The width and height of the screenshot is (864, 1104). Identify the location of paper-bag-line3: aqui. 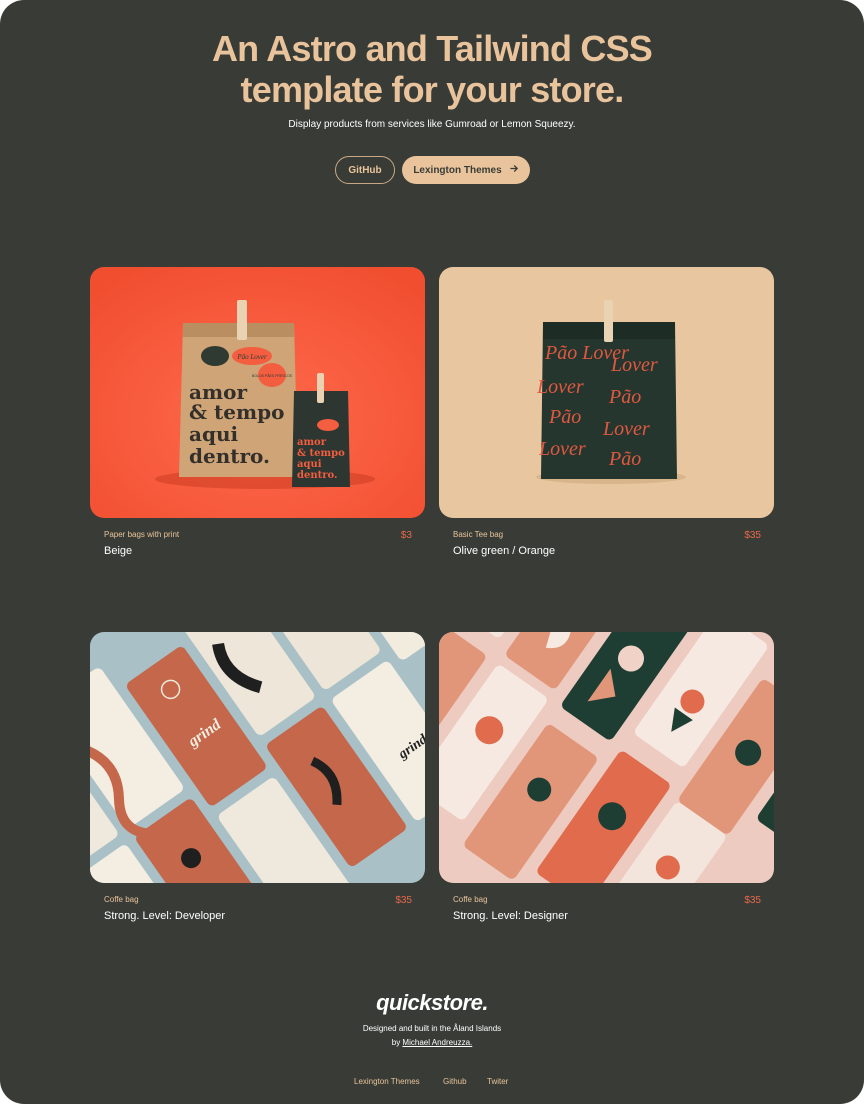
(213, 434).